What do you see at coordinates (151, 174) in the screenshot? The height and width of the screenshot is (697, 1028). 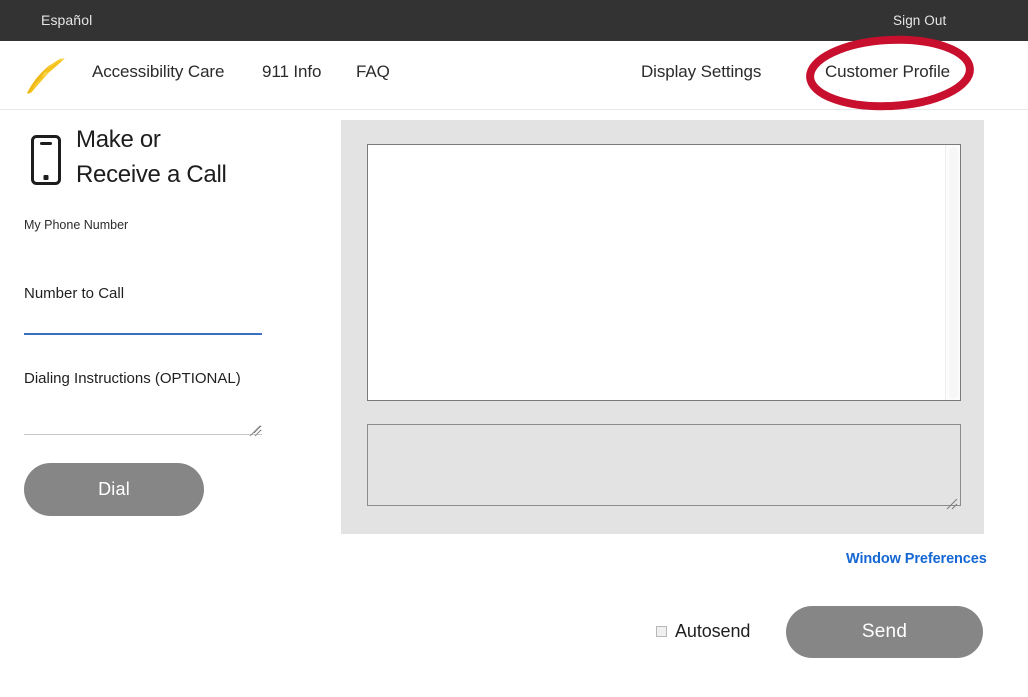 I see `page-title-line-2: Receive a Call` at bounding box center [151, 174].